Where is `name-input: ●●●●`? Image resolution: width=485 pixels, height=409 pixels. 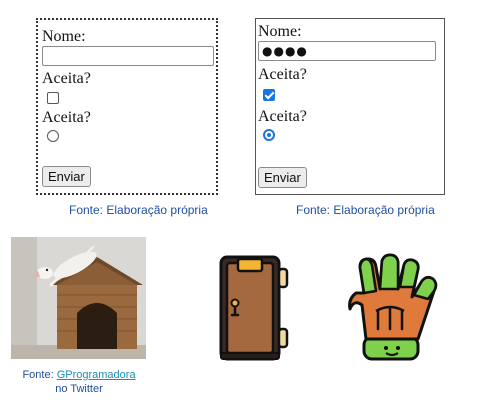
name-input: ●●●● is located at coordinates (347, 51).